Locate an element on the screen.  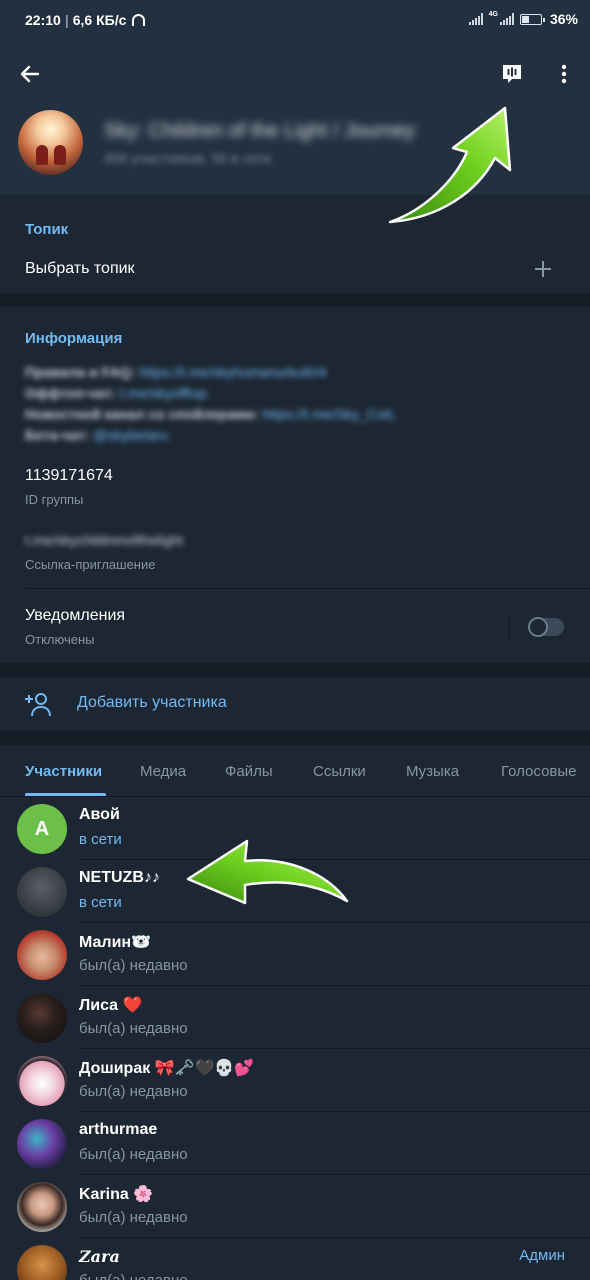
list-item: arthurmae был(а) недавно is located at coordinates (295, 1143).